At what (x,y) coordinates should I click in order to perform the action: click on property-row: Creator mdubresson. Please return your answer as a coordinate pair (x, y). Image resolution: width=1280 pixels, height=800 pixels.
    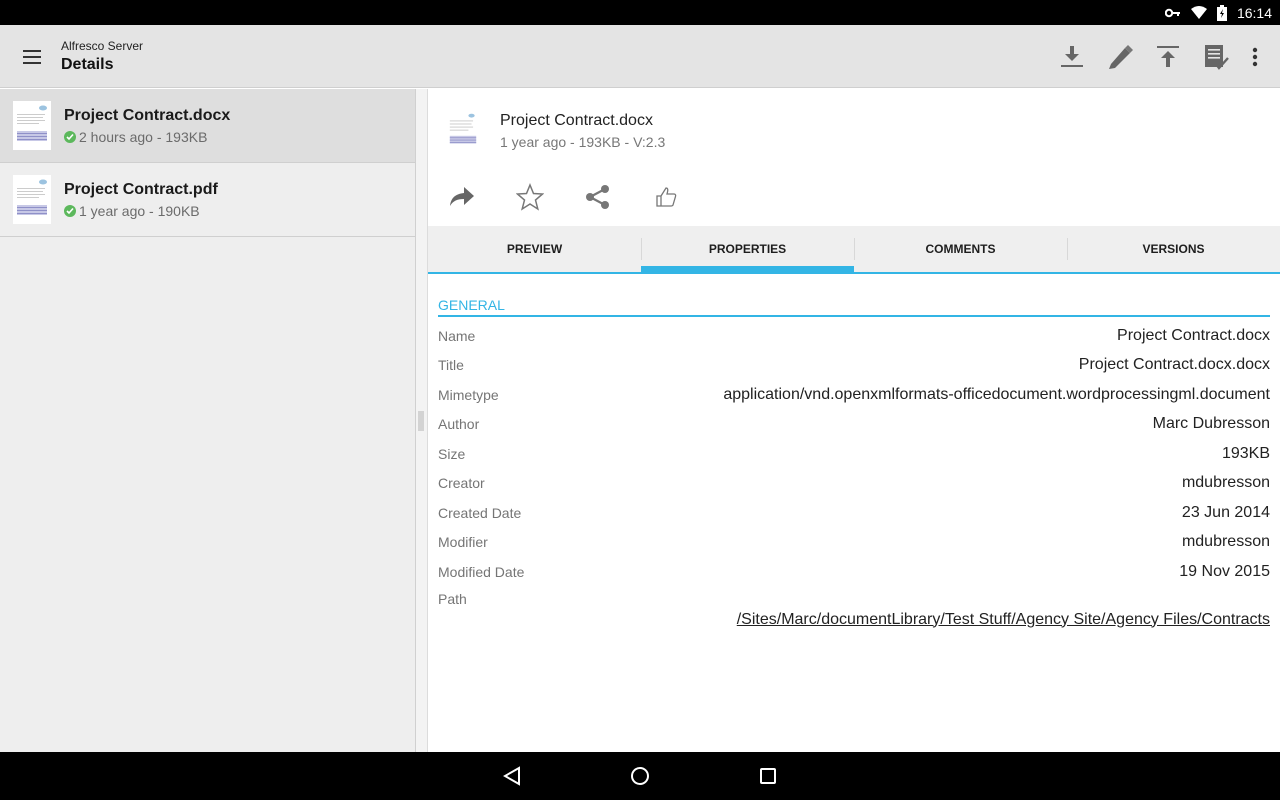
    Looking at the image, I should click on (854, 484).